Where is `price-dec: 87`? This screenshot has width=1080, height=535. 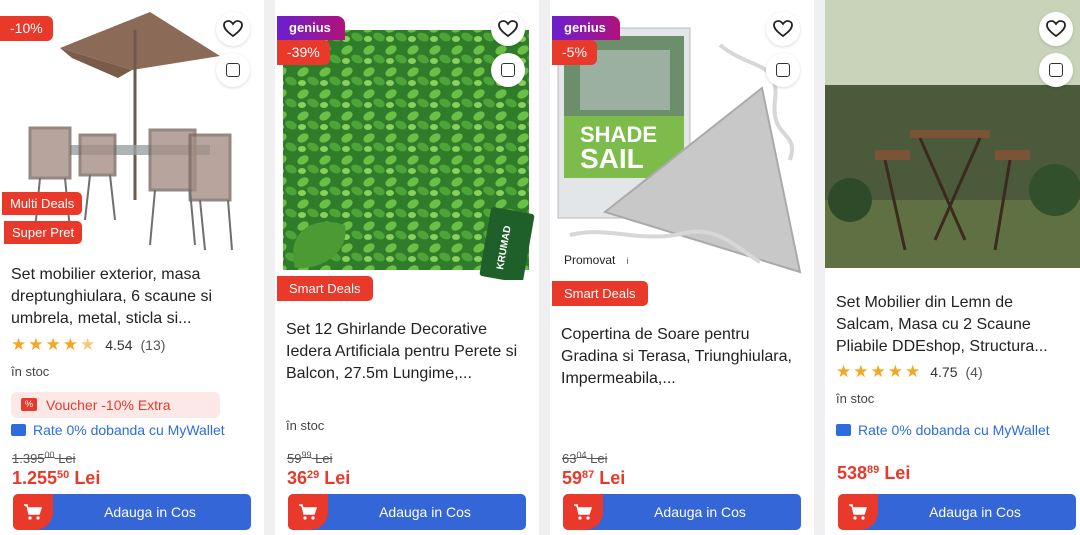
price-dec: 87 is located at coordinates (588, 475).